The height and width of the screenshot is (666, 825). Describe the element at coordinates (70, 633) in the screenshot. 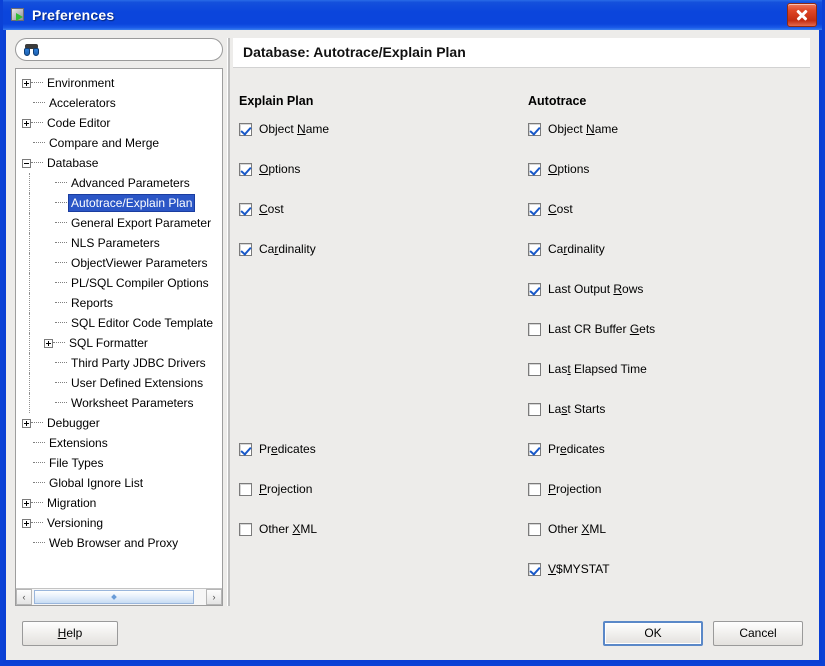

I see `help-button: Help` at that location.